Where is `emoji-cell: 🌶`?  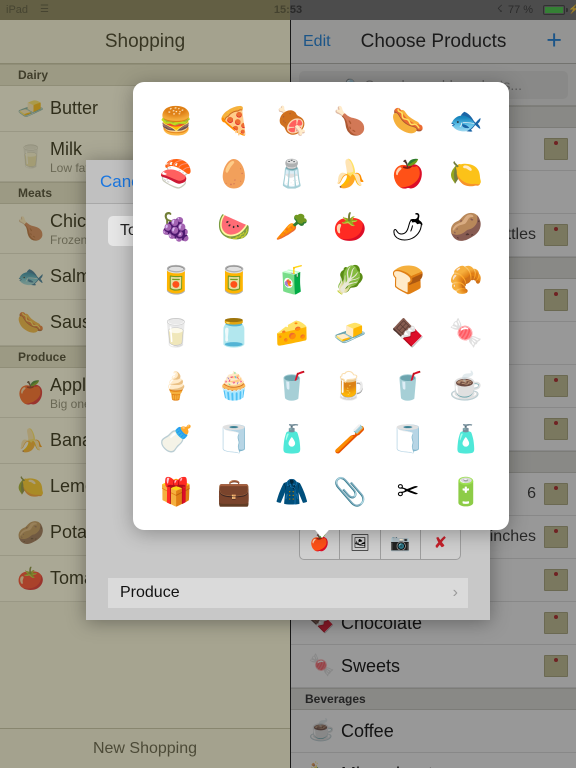 emoji-cell: 🌶 is located at coordinates (408, 226).